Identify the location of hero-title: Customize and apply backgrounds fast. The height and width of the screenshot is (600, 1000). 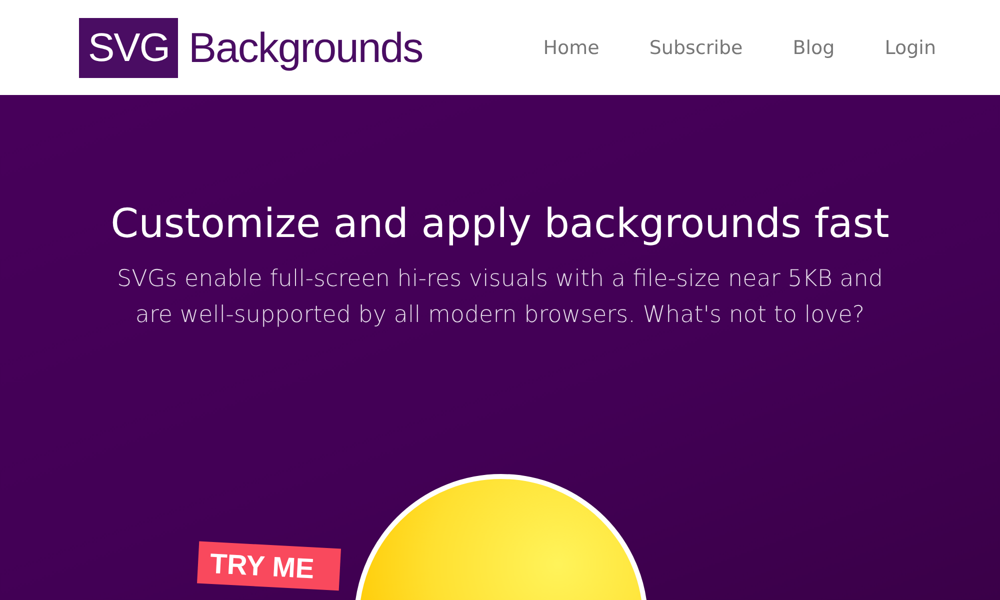
(500, 224).